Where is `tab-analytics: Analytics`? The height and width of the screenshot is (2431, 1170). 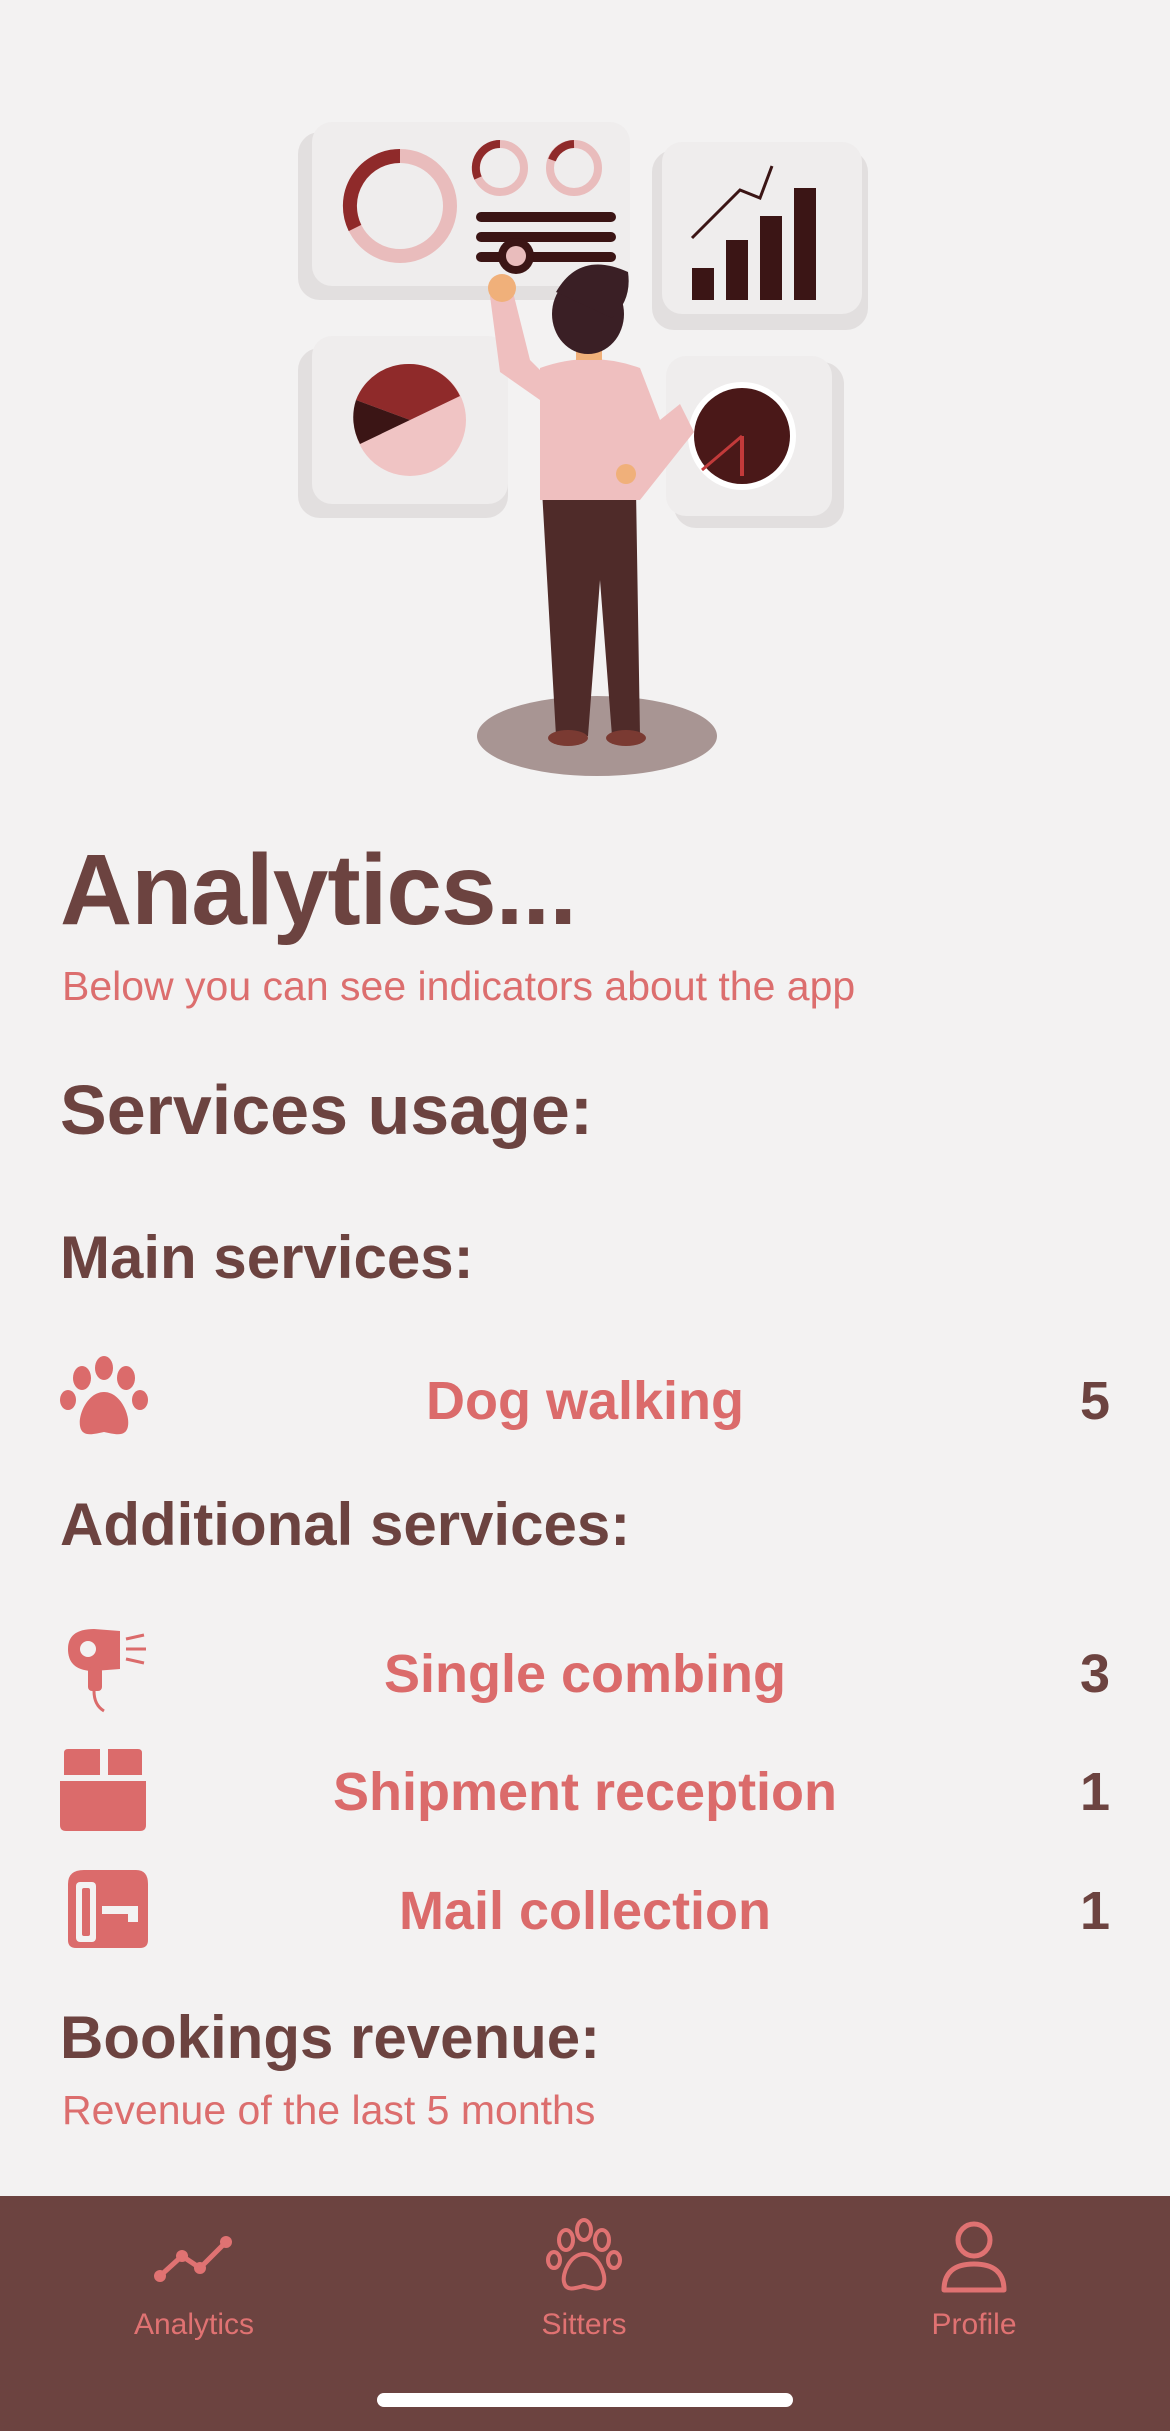 tab-analytics: Analytics is located at coordinates (194, 2286).